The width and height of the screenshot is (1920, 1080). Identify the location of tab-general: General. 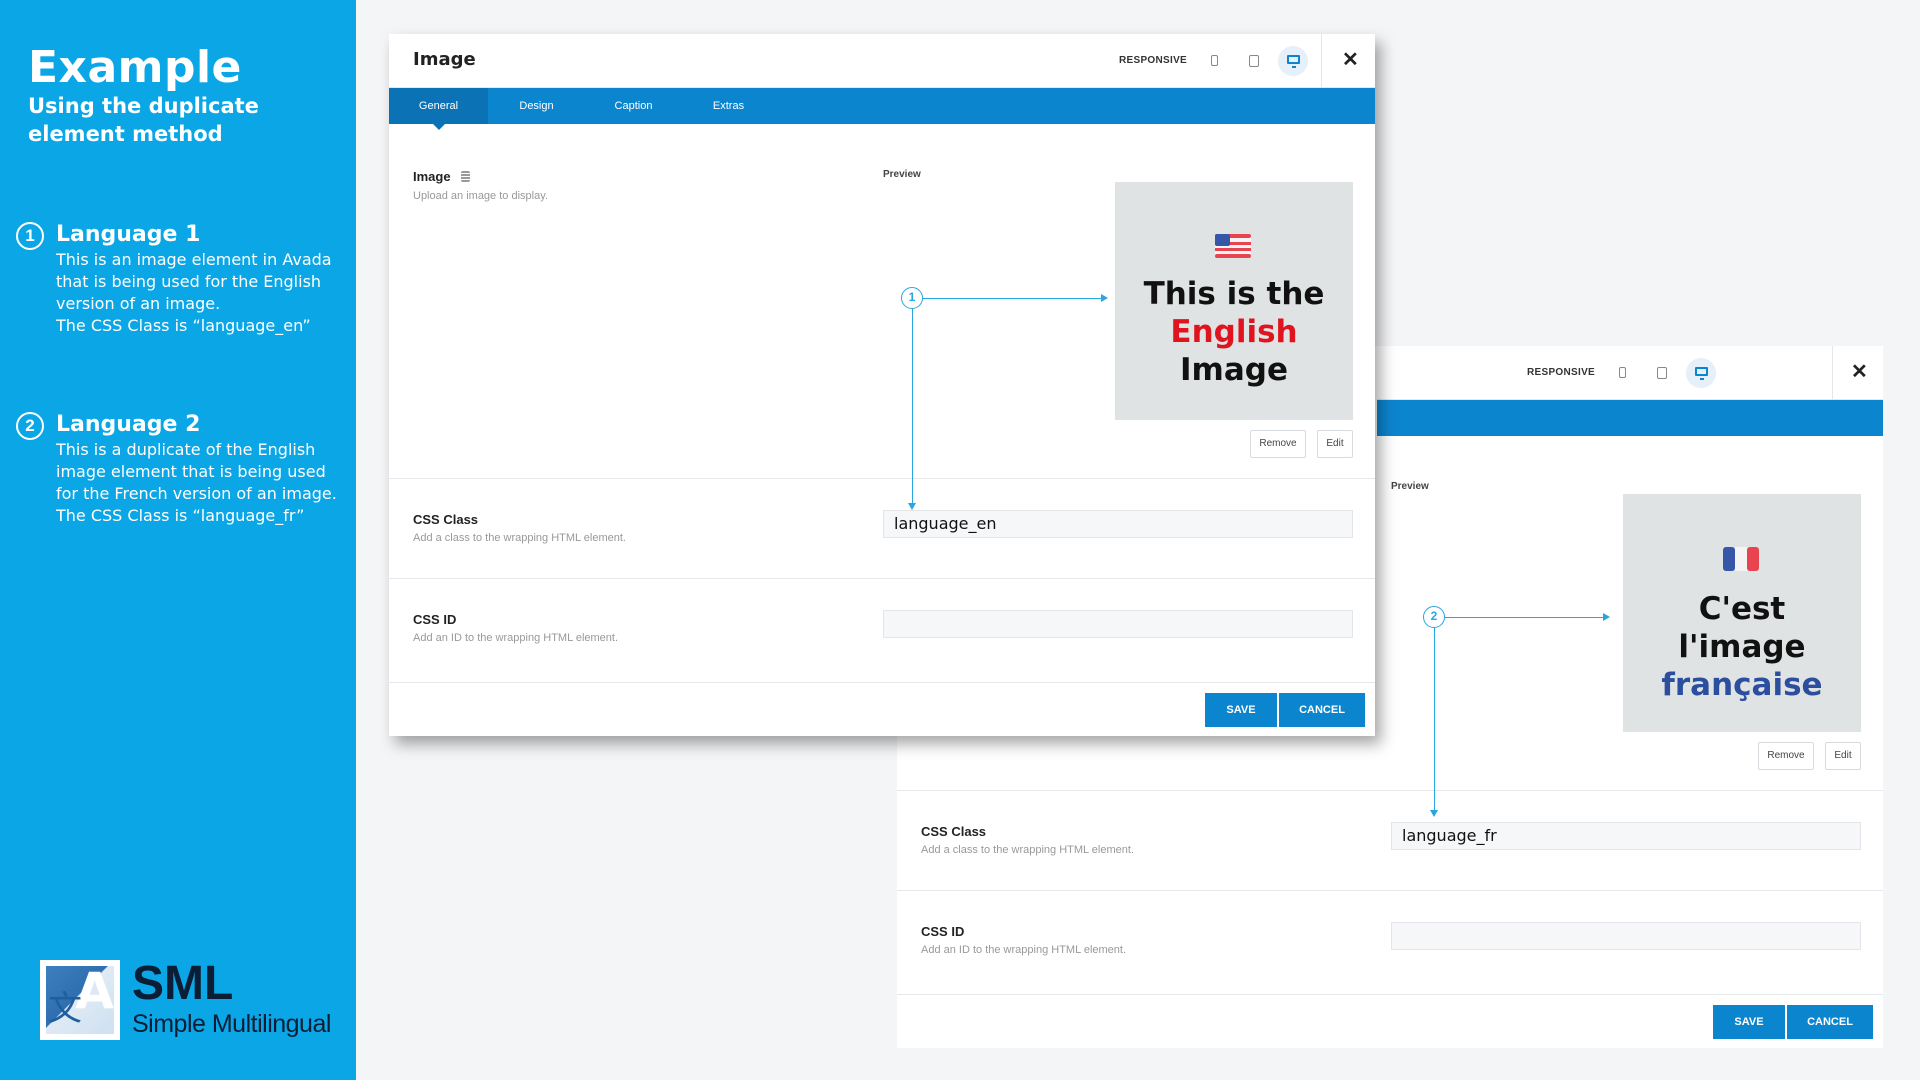
(438, 109).